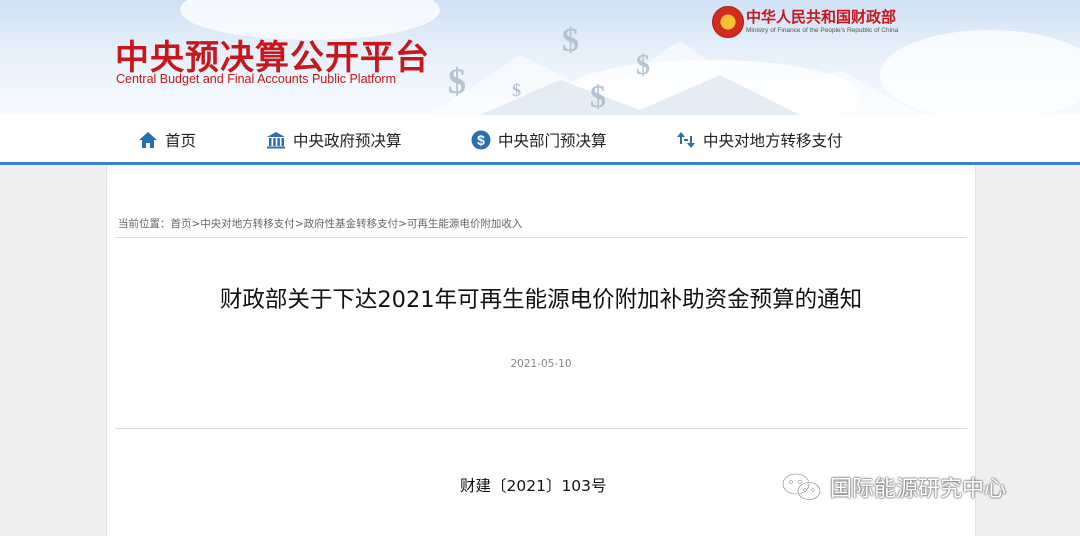 The width and height of the screenshot is (1080, 536). Describe the element at coordinates (148, 140) in the screenshot. I see `home-icon` at that location.